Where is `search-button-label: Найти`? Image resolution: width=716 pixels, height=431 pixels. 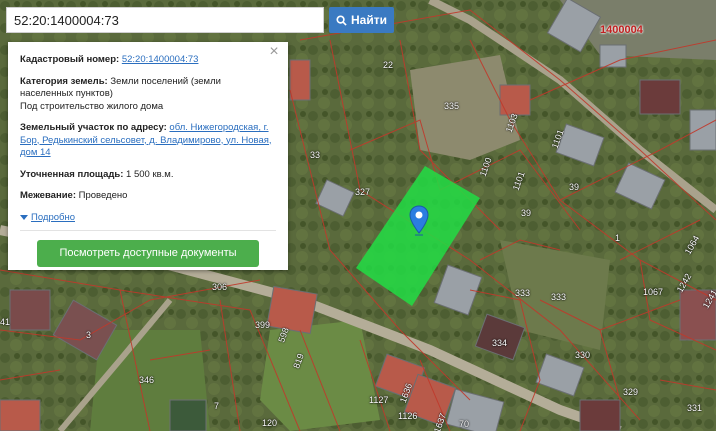 search-button-label: Найти is located at coordinates (369, 20).